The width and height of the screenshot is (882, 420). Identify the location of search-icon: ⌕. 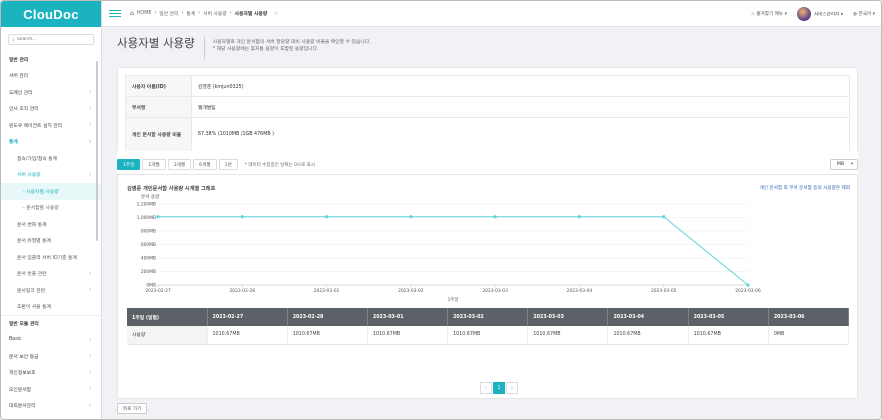
(13, 39).